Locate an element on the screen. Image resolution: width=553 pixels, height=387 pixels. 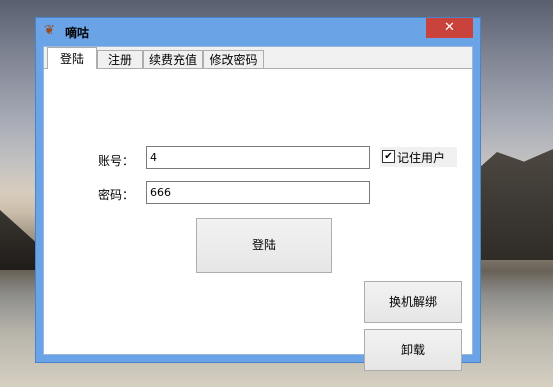
login-button: 登陆 is located at coordinates (264, 245).